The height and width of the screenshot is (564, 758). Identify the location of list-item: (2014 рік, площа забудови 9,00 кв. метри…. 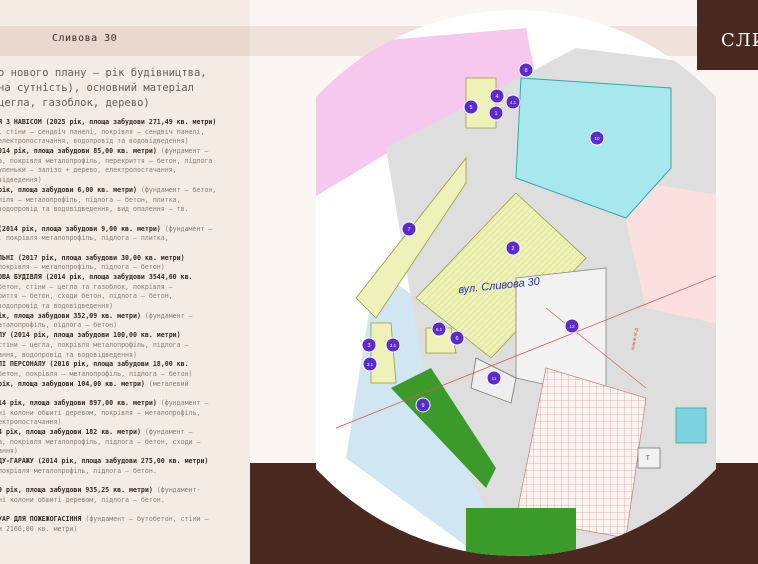
(125, 230).